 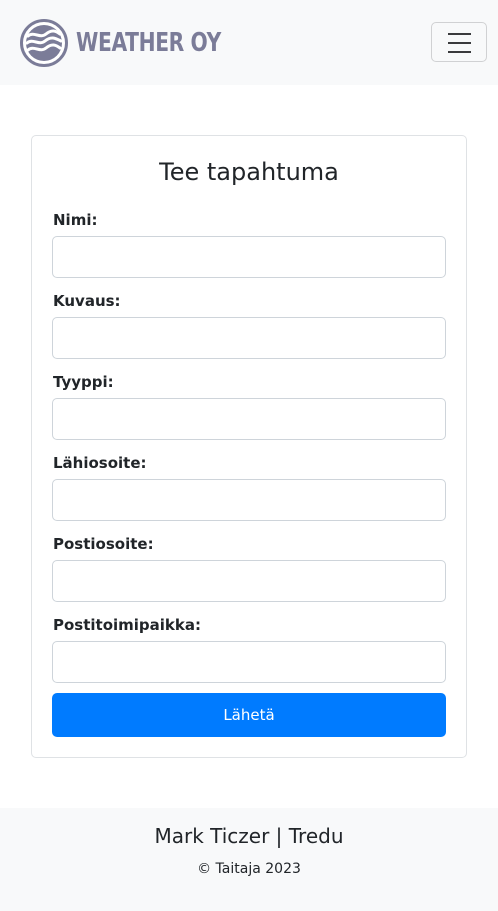 I want to click on footer: Mark Ticzer | Tredu © Taitaja 2023, so click(x=249, y=859).